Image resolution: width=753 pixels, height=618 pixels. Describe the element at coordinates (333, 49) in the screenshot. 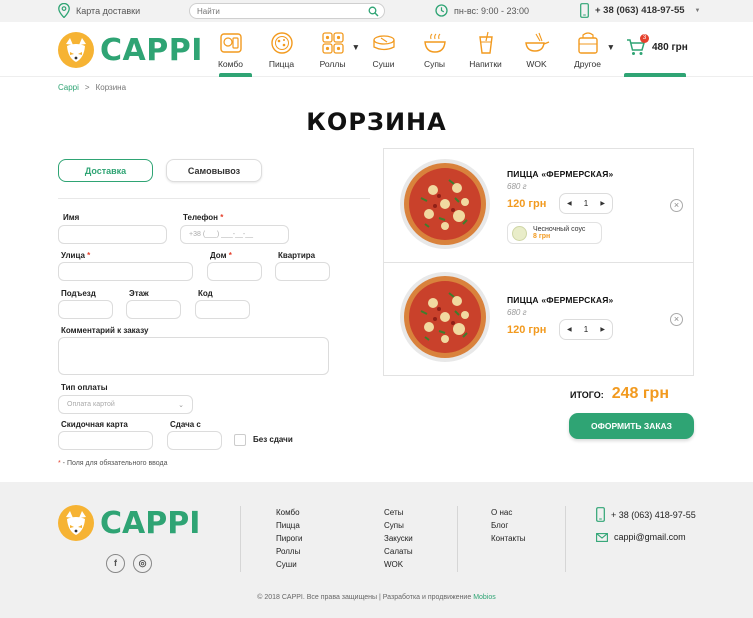

I see `nav-item-rolls: Роллы ▼` at that location.